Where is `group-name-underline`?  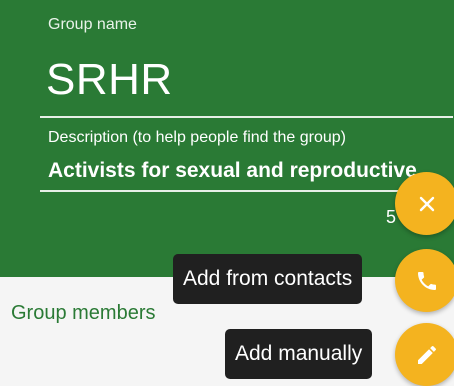
group-name-underline is located at coordinates (246, 117).